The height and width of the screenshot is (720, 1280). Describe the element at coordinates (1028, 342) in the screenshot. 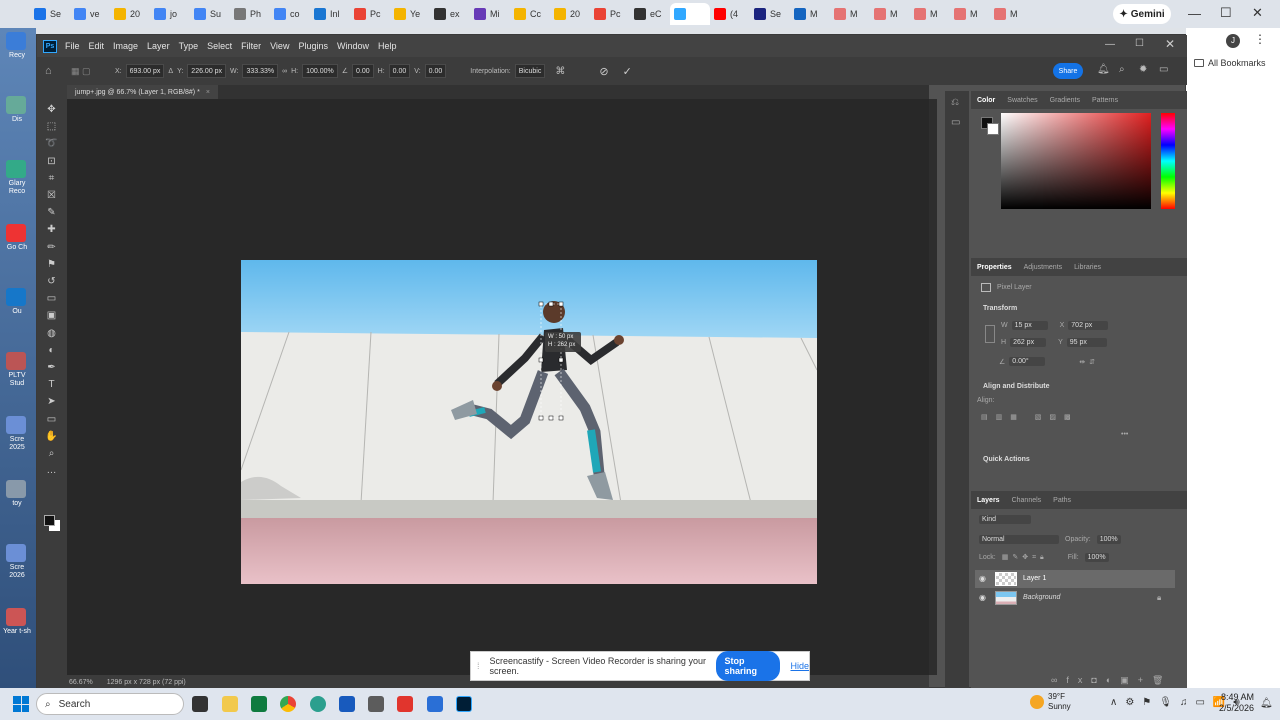

I see `prop-h-field: 262 px` at that location.